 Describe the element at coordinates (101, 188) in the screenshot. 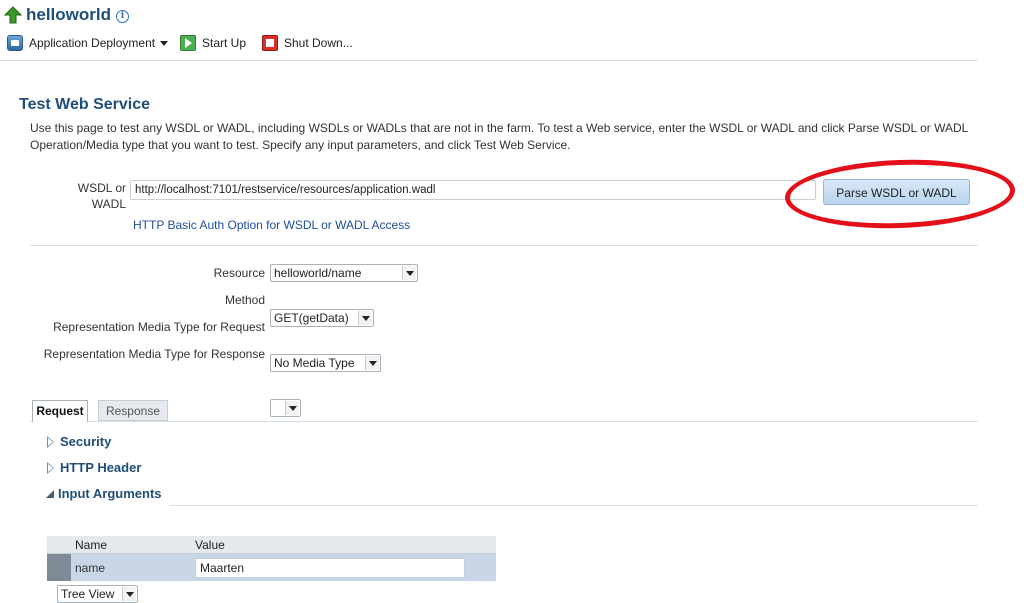

I see `wsdl-label-line-1: WSDL or` at that location.